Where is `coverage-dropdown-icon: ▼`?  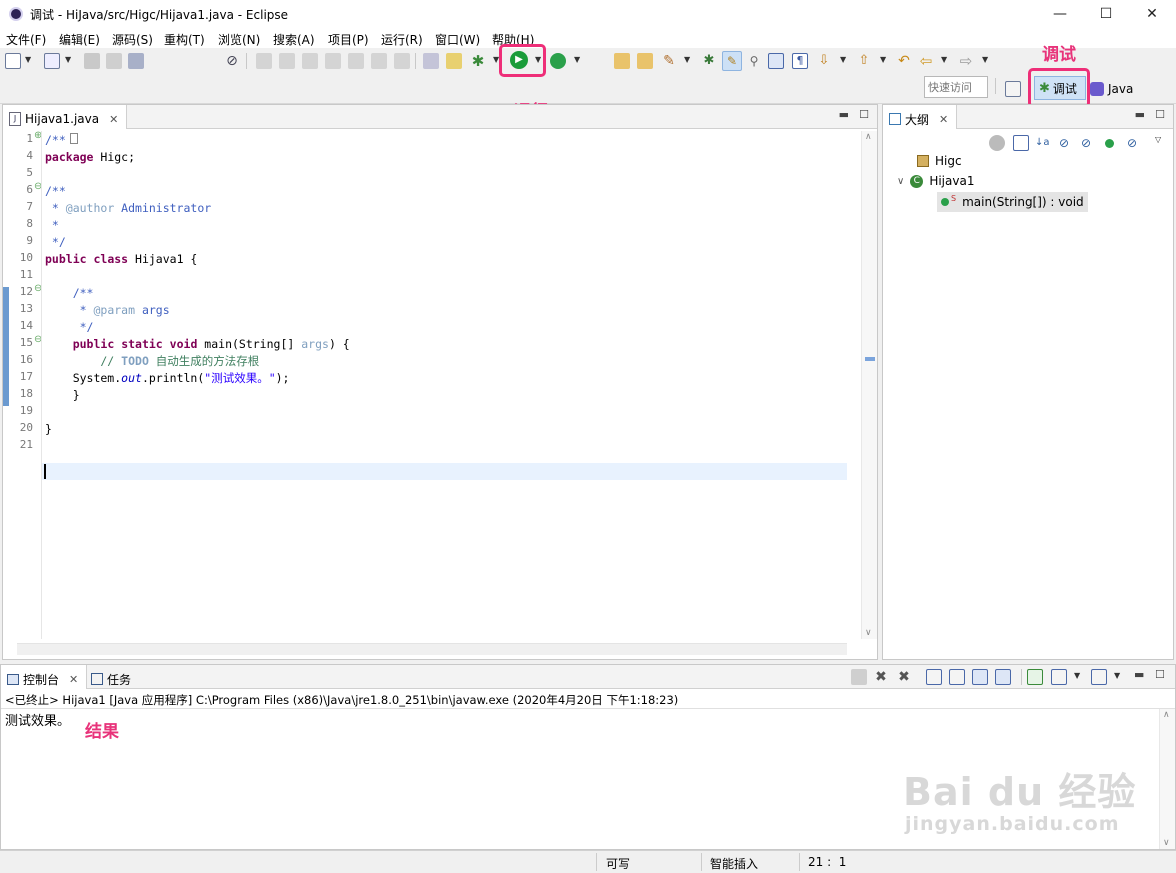 coverage-dropdown-icon: ▼ is located at coordinates (577, 59).